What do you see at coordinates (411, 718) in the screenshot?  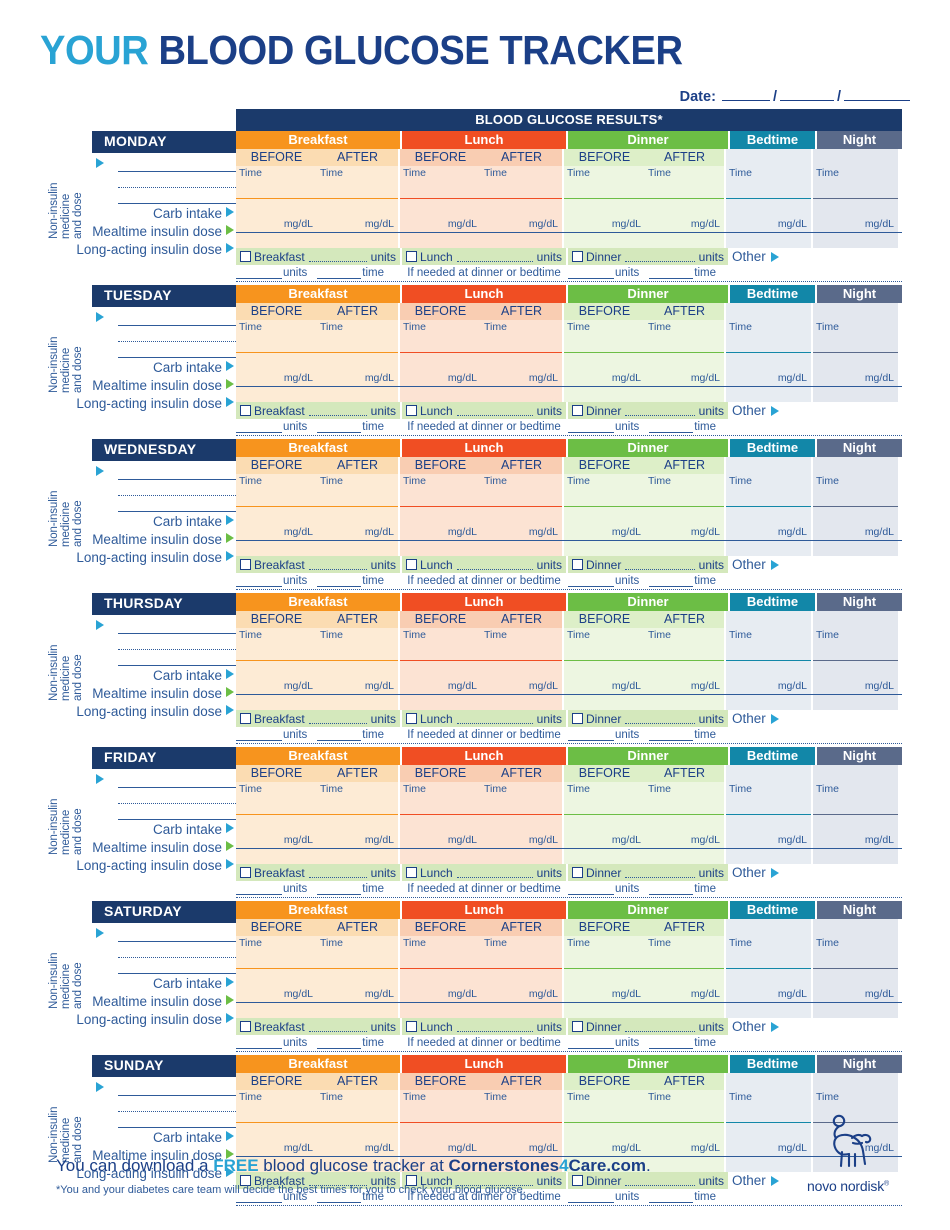 I see `checkbox-lunch-icon` at bounding box center [411, 718].